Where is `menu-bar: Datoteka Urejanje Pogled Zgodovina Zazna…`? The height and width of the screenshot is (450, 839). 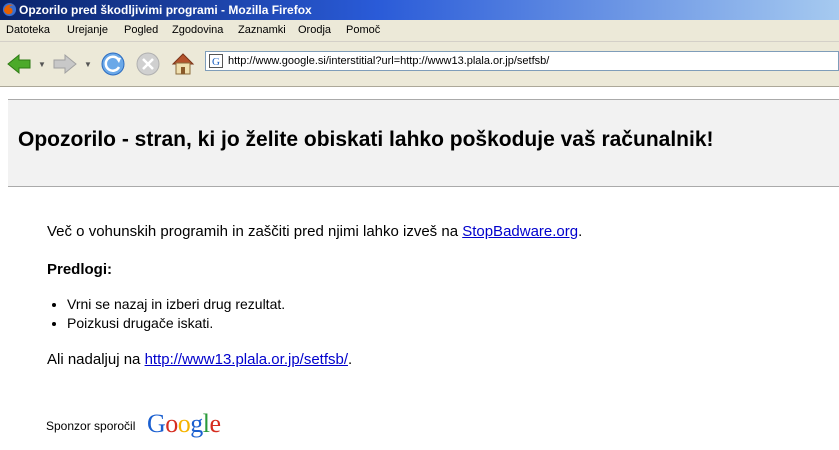 menu-bar: Datoteka Urejanje Pogled Zgodovina Zazna… is located at coordinates (419, 31).